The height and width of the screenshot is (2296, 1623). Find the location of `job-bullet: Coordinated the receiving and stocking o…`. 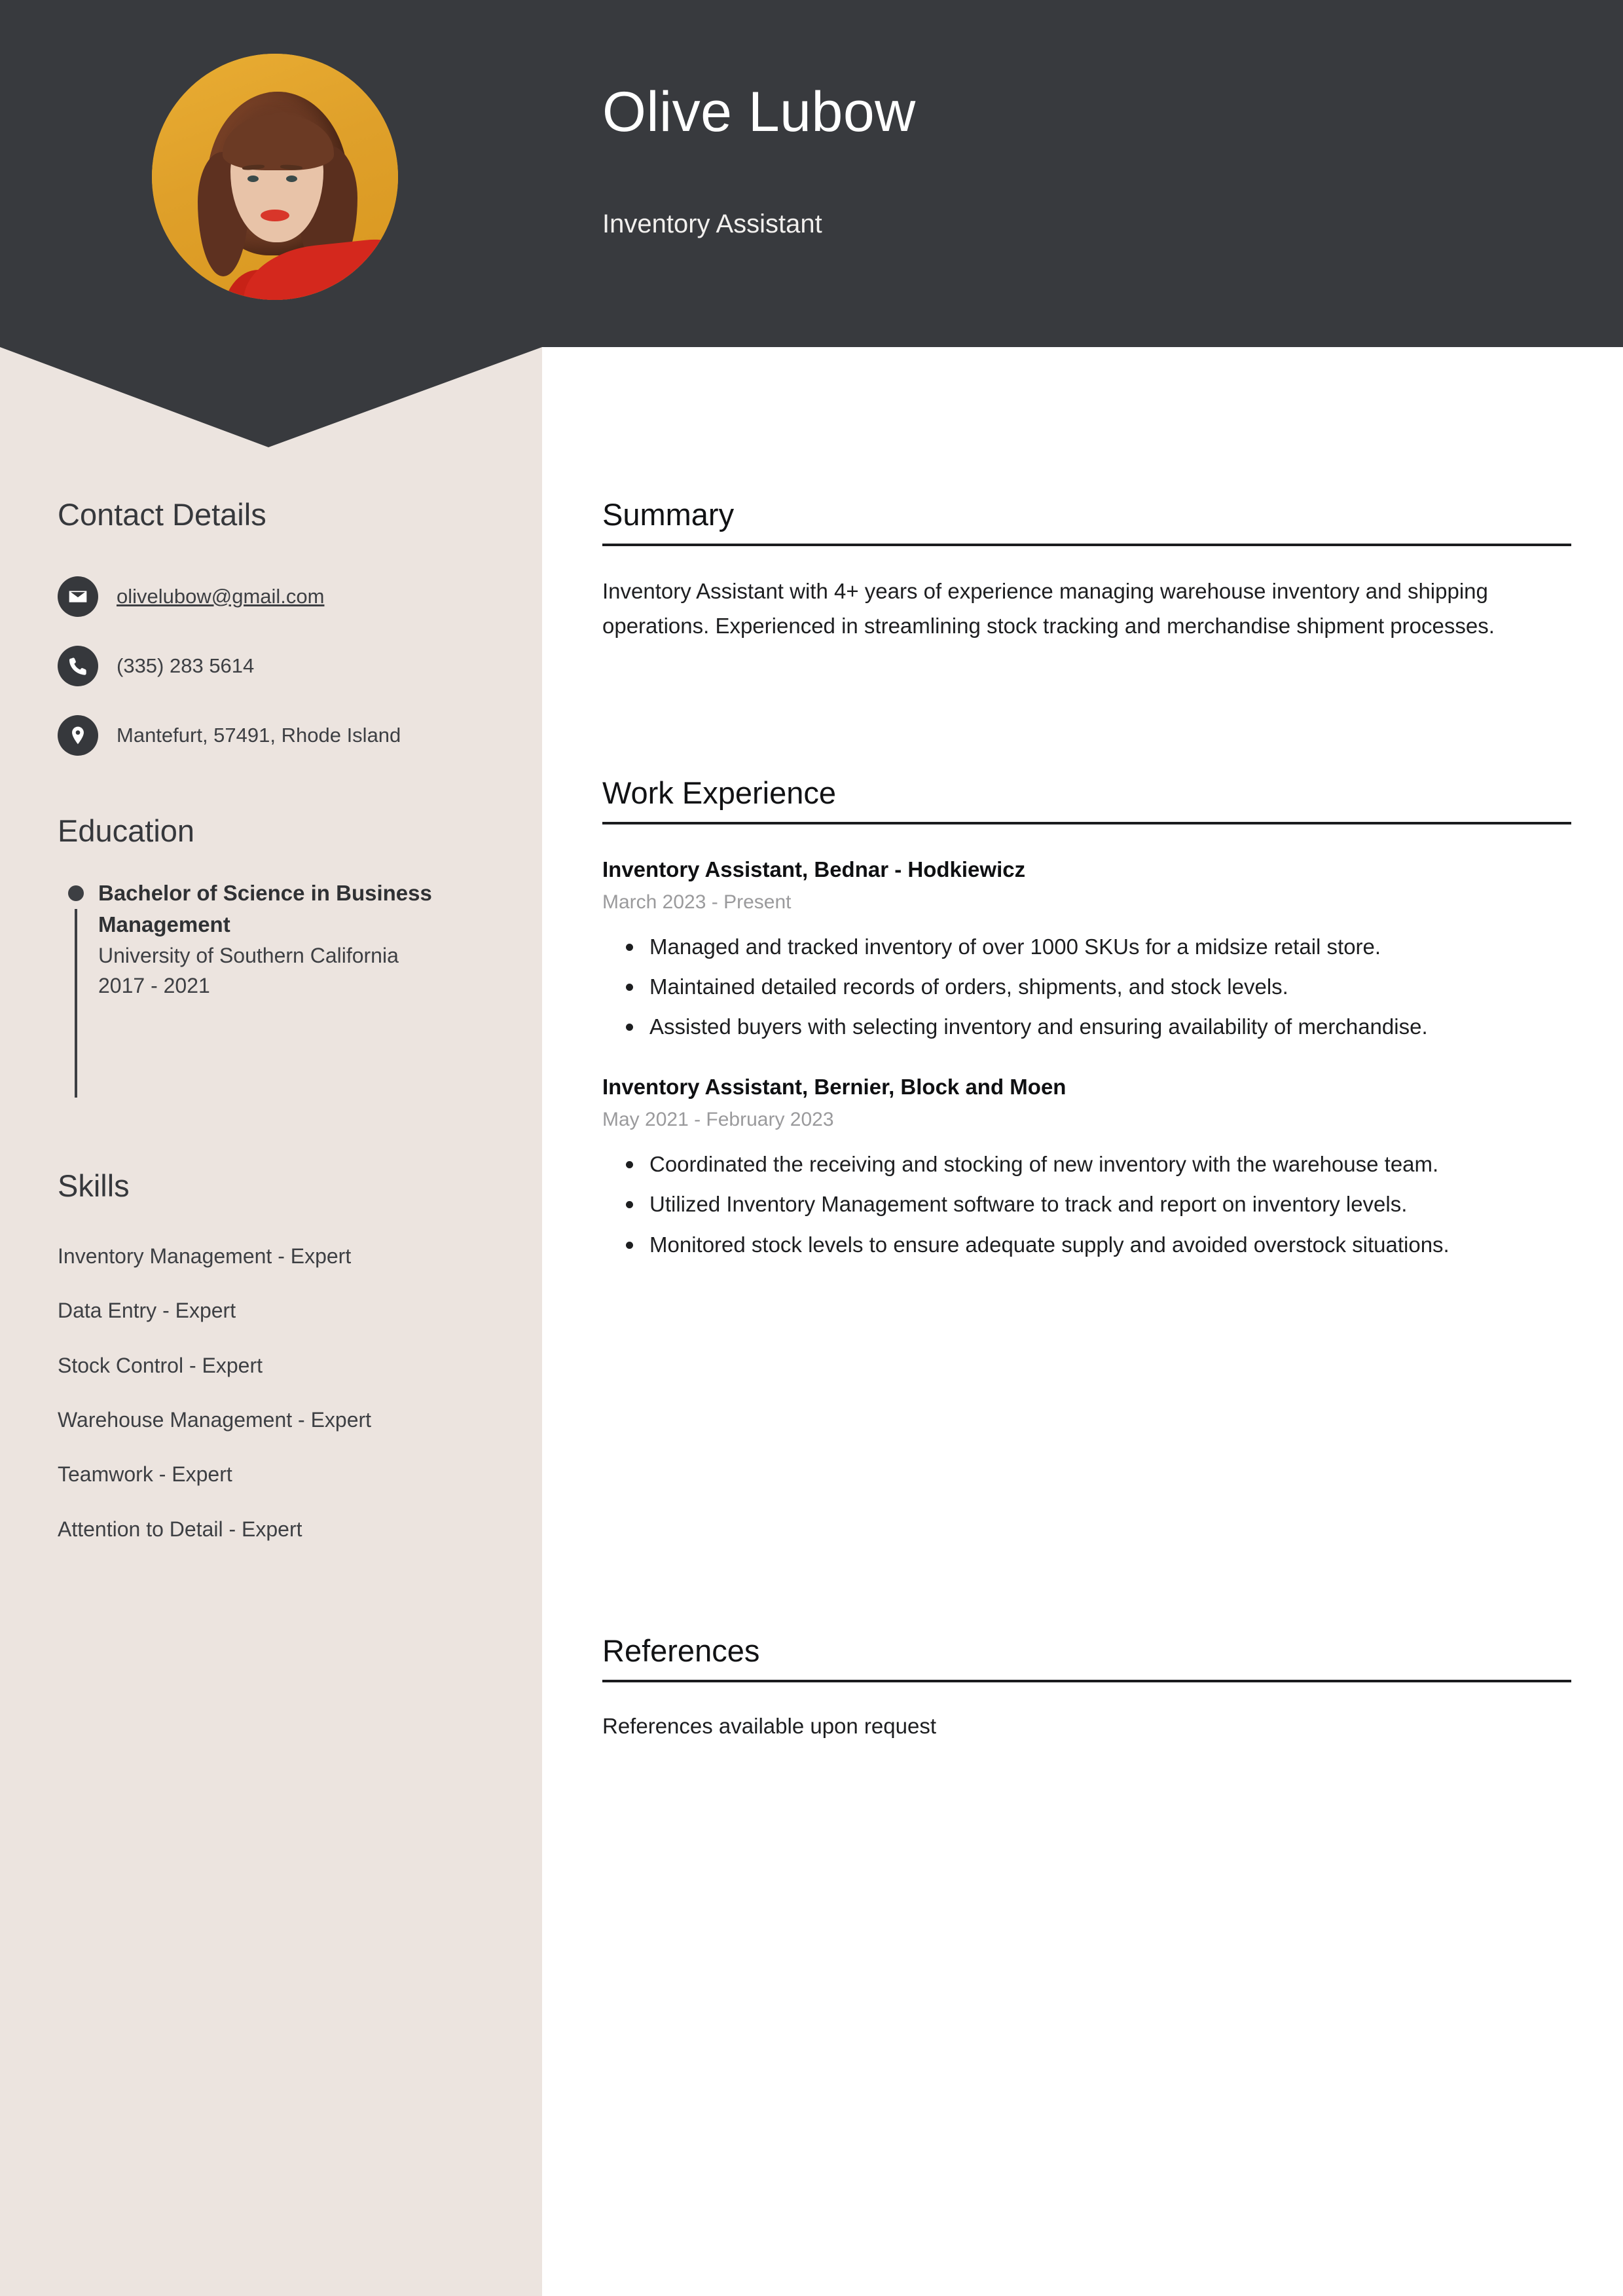

job-bullet: Coordinated the receiving and stocking o… is located at coordinates (1098, 1164).